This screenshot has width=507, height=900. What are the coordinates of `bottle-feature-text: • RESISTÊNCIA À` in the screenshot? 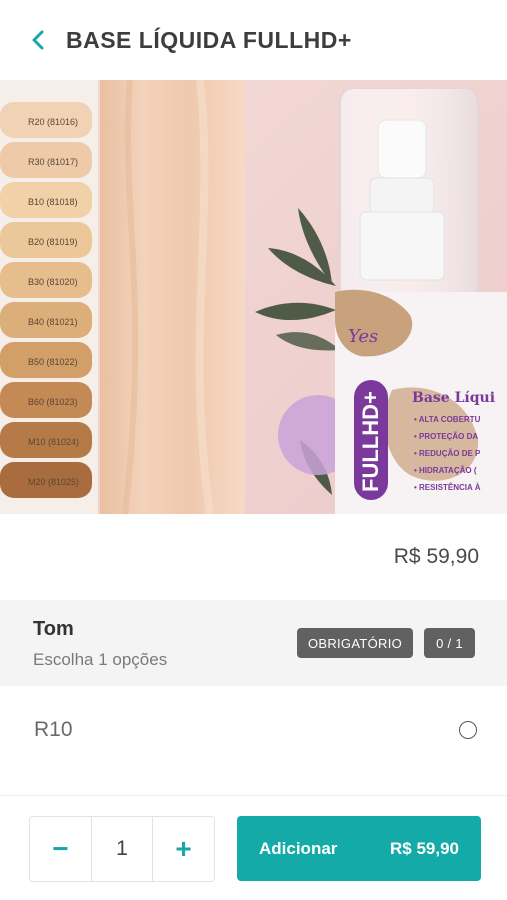 It's located at (447, 487).